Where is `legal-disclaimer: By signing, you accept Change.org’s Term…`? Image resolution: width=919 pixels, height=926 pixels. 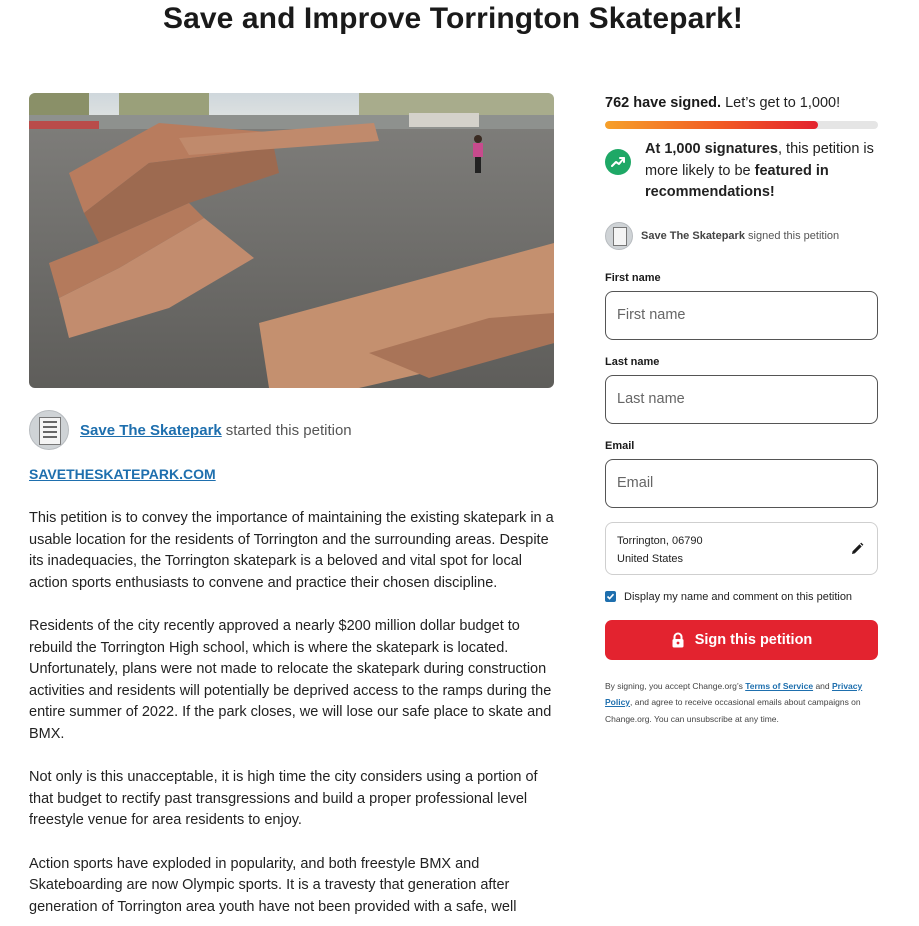
legal-disclaimer: By signing, you accept Change.org’s Term… is located at coordinates (741, 703).